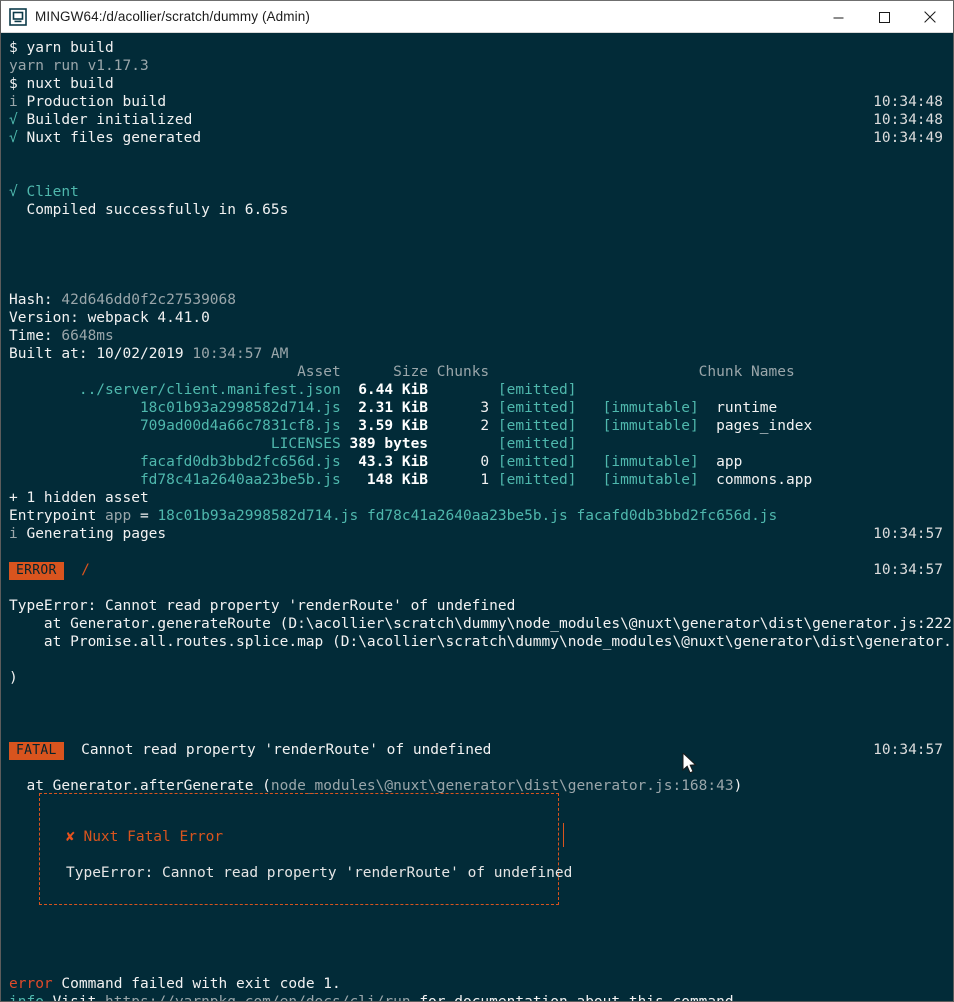 This screenshot has width=954, height=1002. I want to click on timestamp: 10:34:48, so click(908, 102).